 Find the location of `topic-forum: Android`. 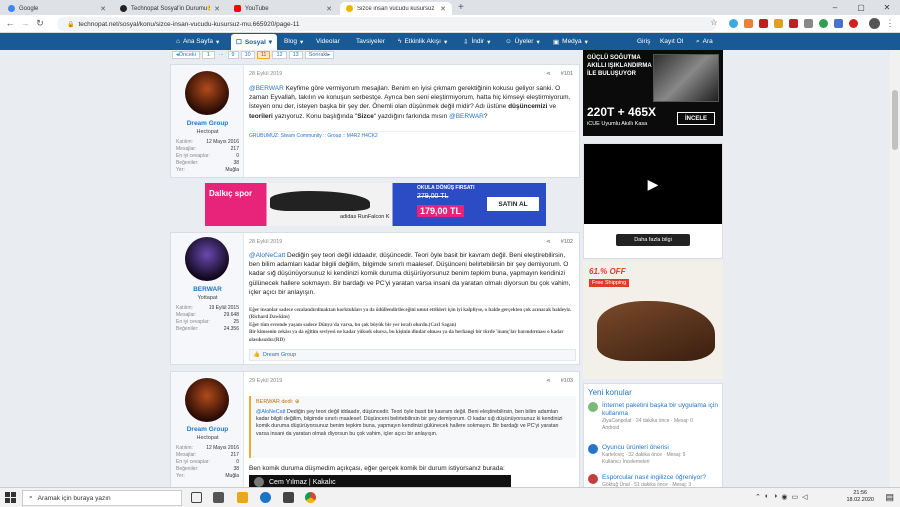

topic-forum: Android is located at coordinates (661, 428).